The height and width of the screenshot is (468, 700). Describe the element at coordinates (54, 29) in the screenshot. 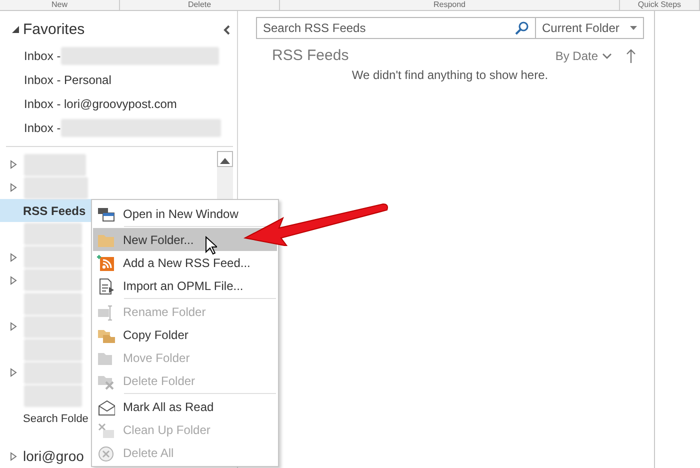

I see `favorites-heading: Favorites` at that location.